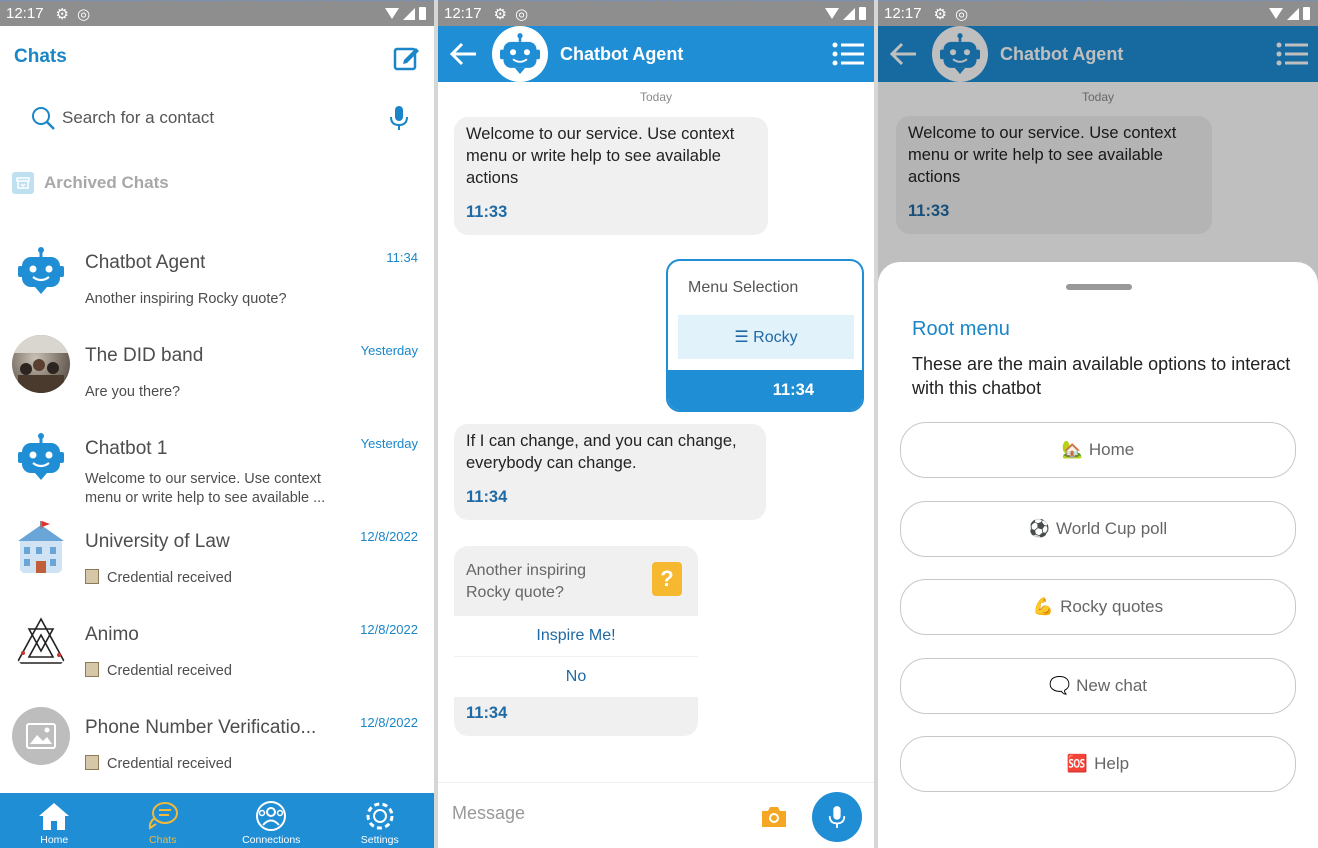 The width and height of the screenshot is (1318, 848). Describe the element at coordinates (520, 54) in the screenshot. I see `robot-avatar` at that location.